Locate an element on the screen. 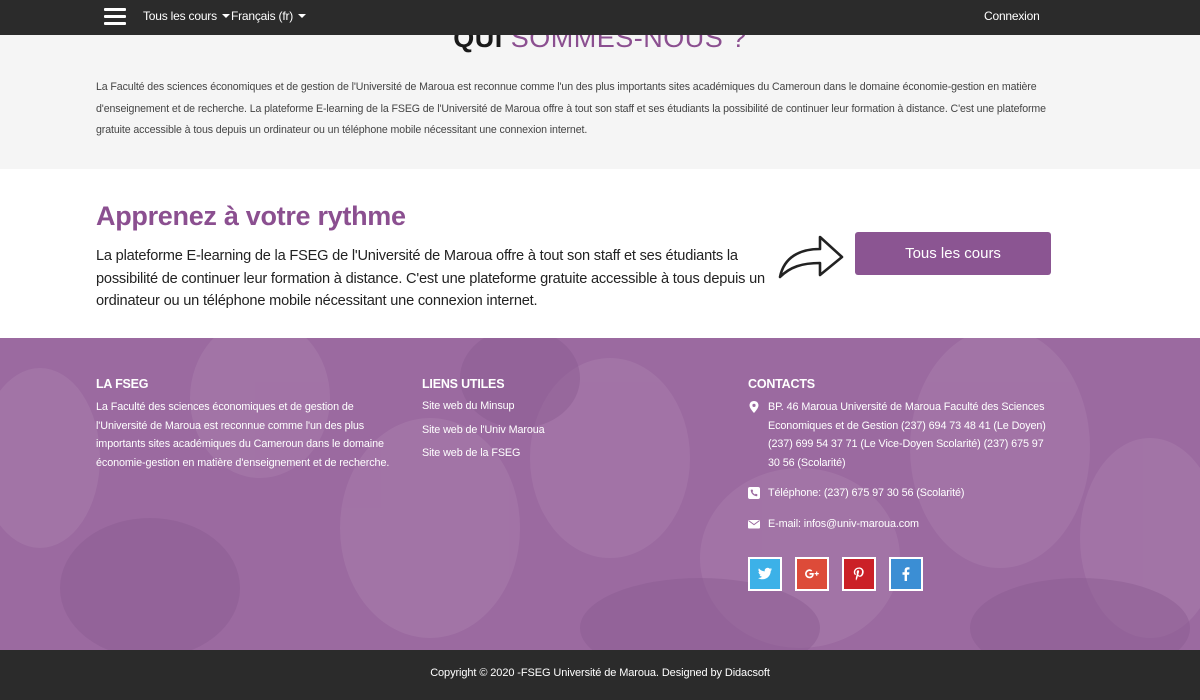 The height and width of the screenshot is (700, 1200). facebook-icon is located at coordinates (906, 574).